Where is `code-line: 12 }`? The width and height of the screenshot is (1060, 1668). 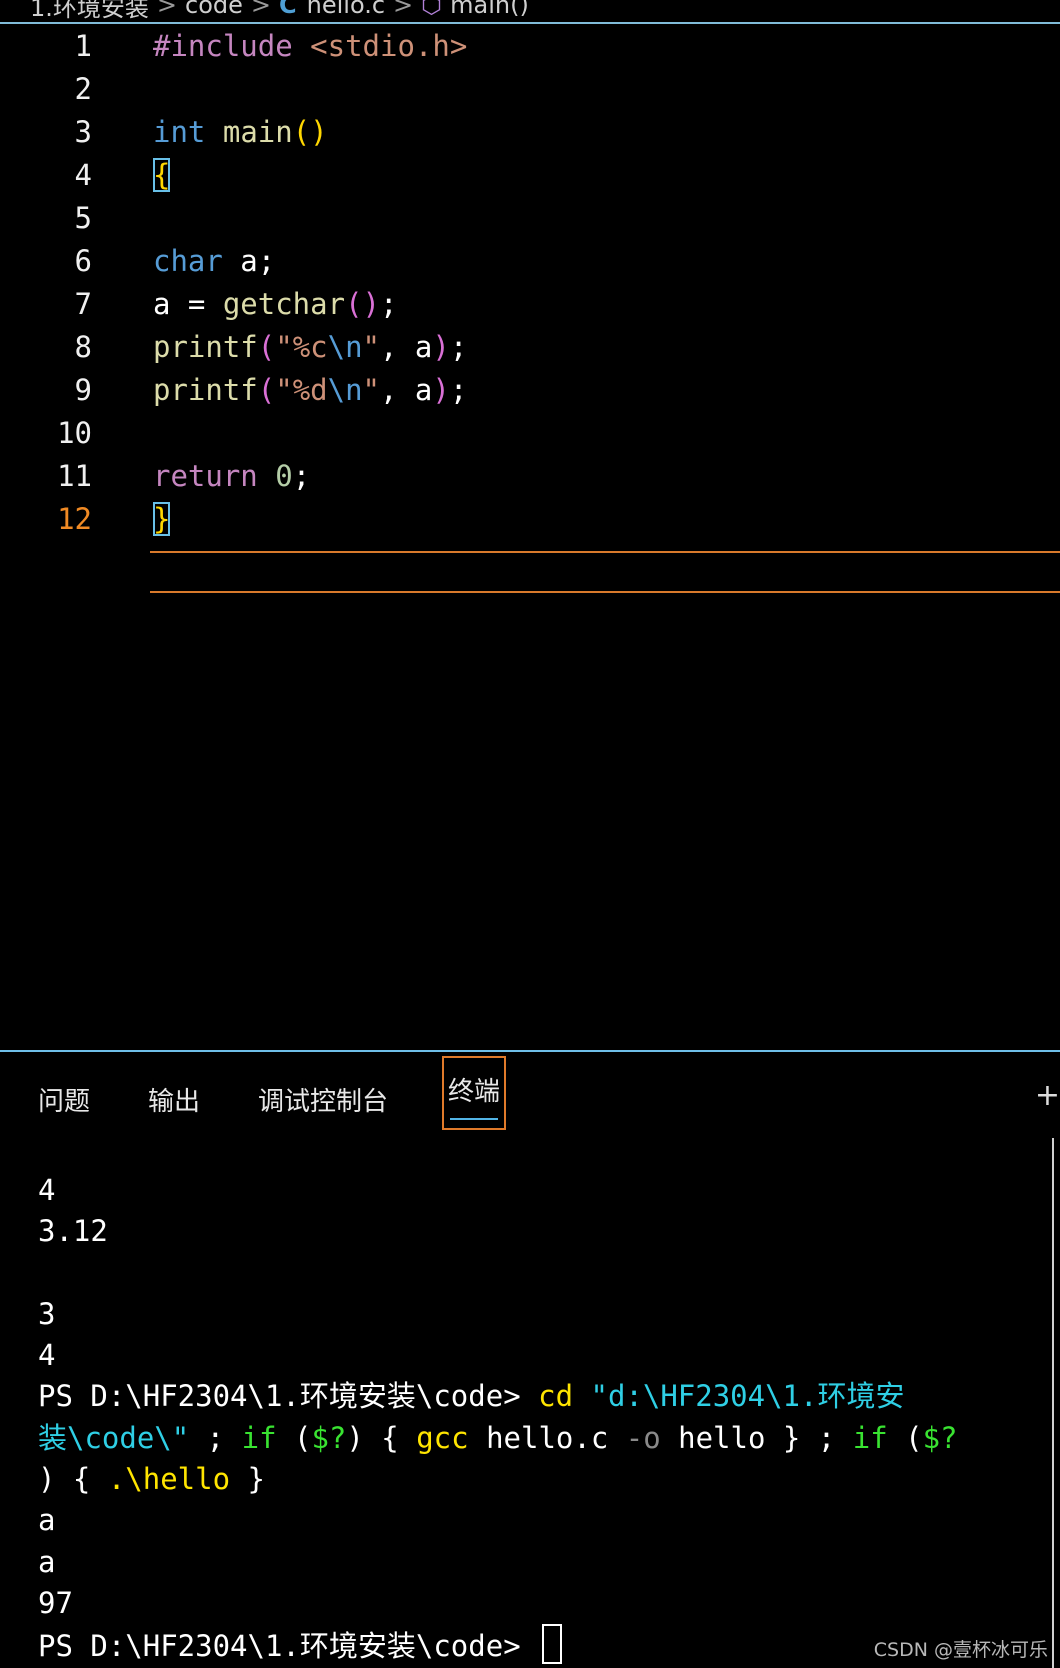 code-line: 12 } is located at coordinates (530, 519).